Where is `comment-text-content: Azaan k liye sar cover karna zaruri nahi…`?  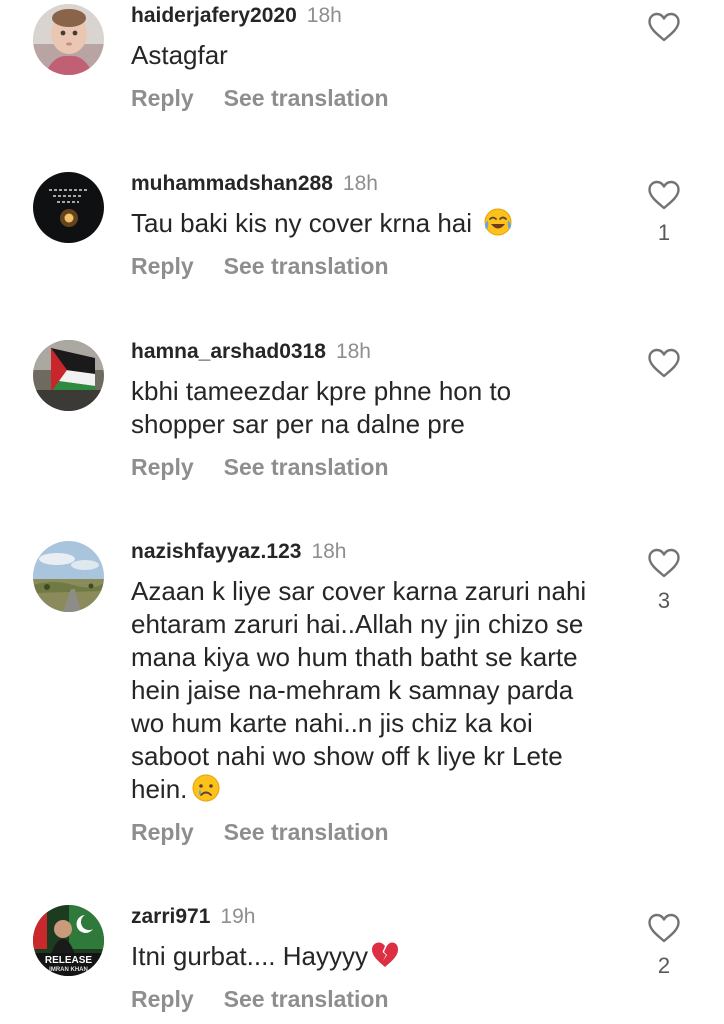
comment-text-content: Azaan k liye sar cover karna zaruri nahi… is located at coordinates (359, 690).